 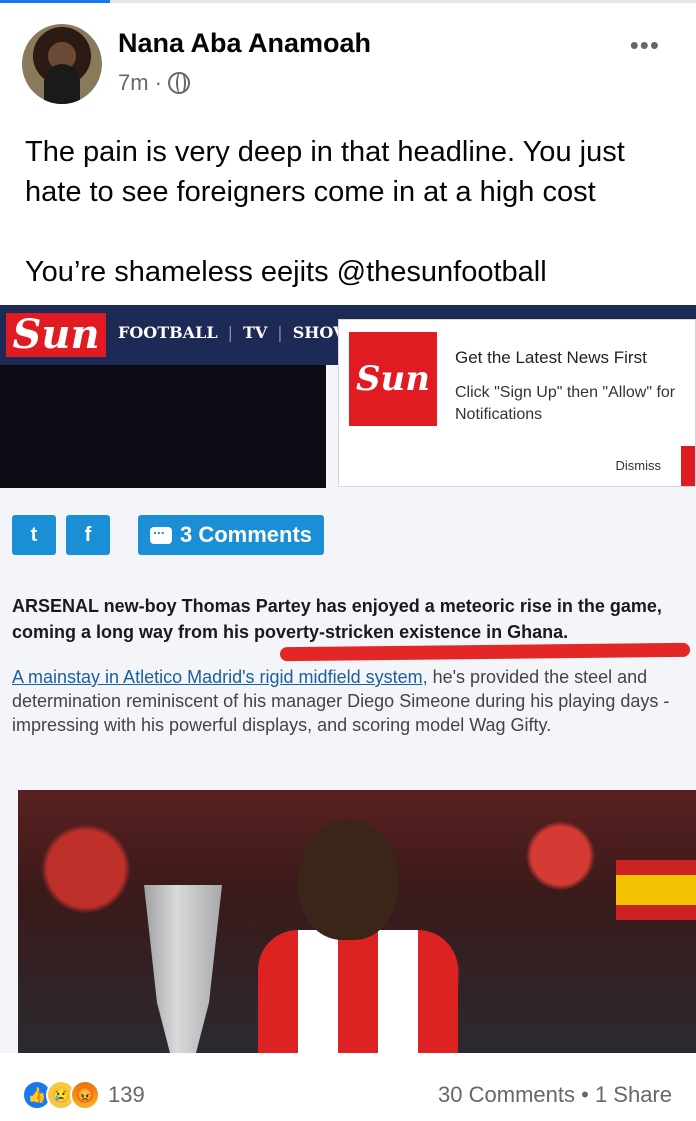 I want to click on article-comments-button: 3 Comments, so click(x=231, y=535).